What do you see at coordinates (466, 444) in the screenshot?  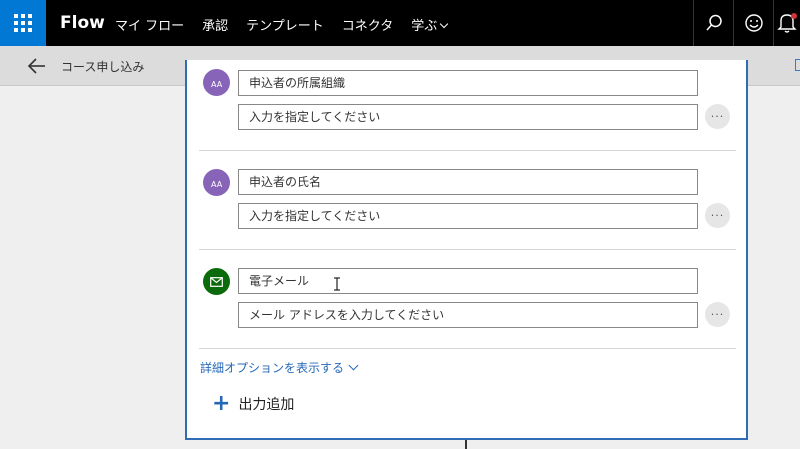 I see `flow-connector` at bounding box center [466, 444].